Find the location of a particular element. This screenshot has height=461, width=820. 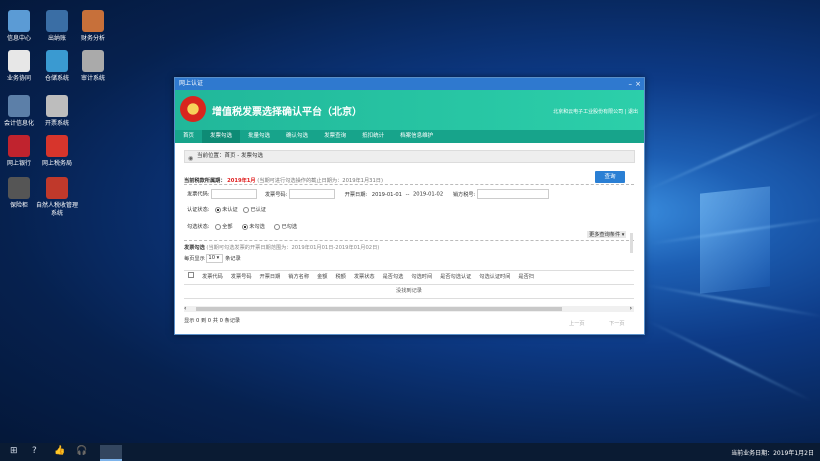

filter-row-auth: 认证状态: 未认证 已认证 is located at coordinates (226, 209).